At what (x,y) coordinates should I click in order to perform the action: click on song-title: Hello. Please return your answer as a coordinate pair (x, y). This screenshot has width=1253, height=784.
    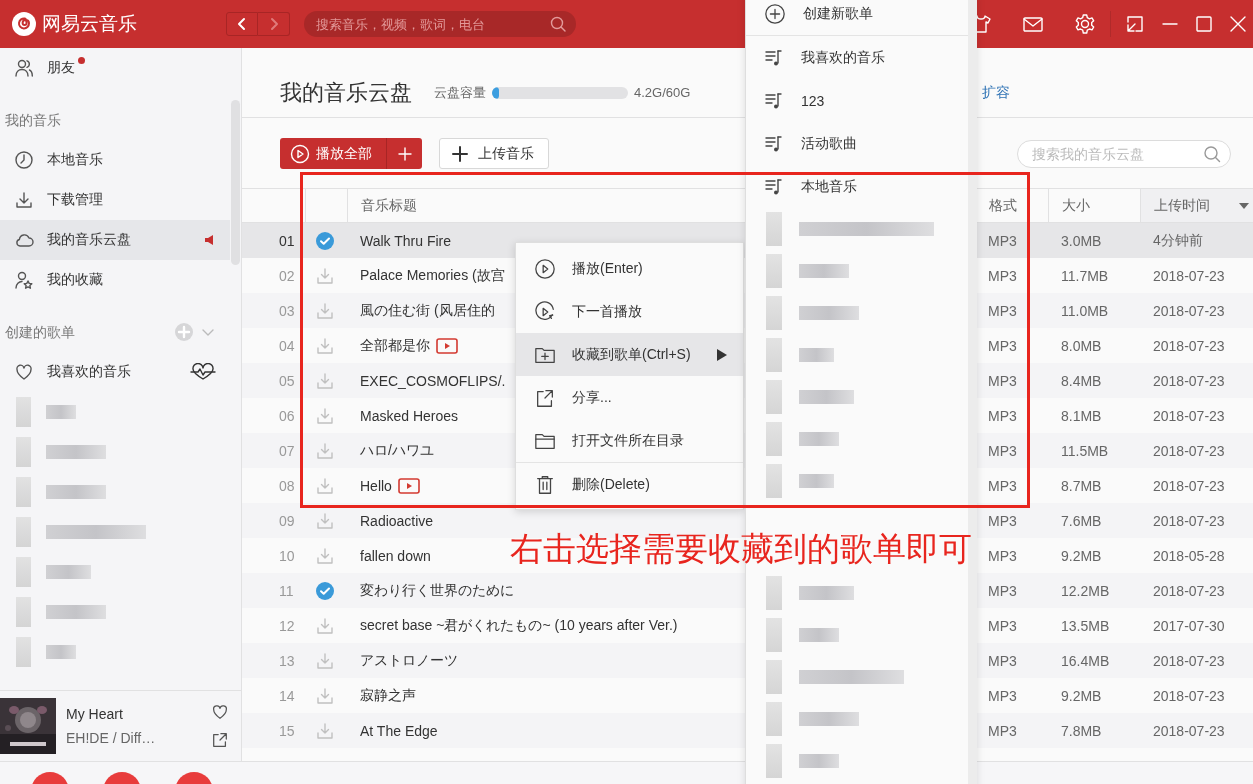
    Looking at the image, I should click on (376, 485).